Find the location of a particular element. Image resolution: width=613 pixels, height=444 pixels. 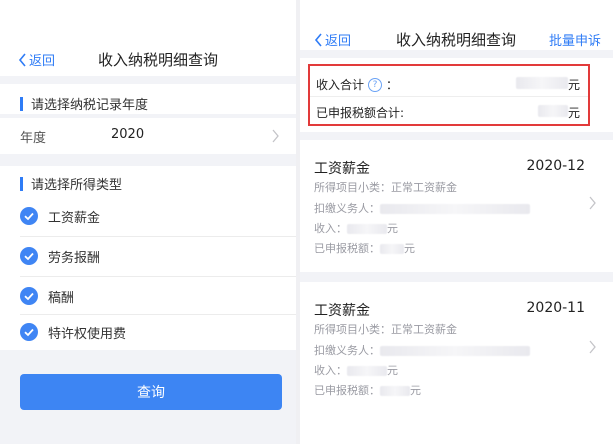

record-period: 2020-11 is located at coordinates (556, 308).